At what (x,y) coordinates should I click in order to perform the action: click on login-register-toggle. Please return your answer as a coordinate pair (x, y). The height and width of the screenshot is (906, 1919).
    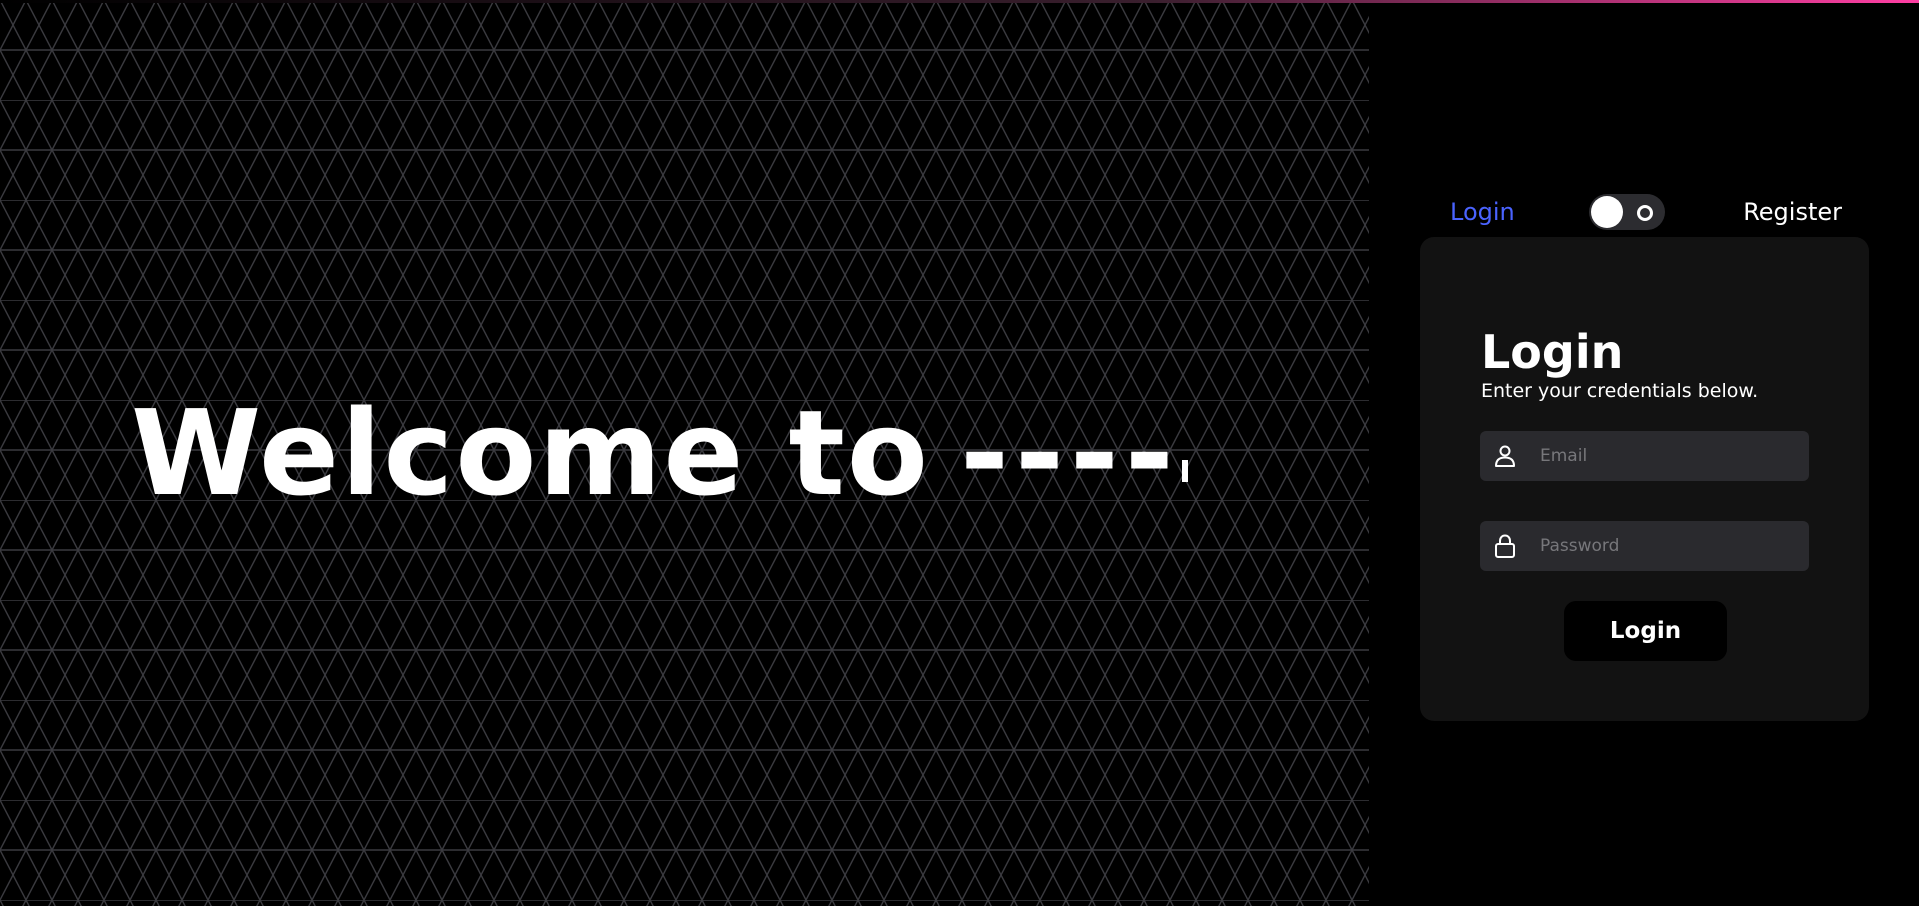
    Looking at the image, I should click on (1627, 212).